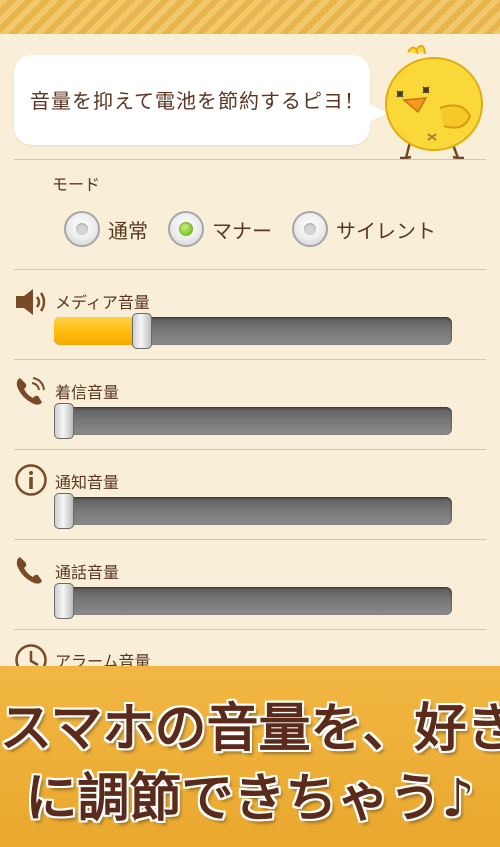  Describe the element at coordinates (253, 421) in the screenshot. I see `ringtone-volume-slider` at that location.